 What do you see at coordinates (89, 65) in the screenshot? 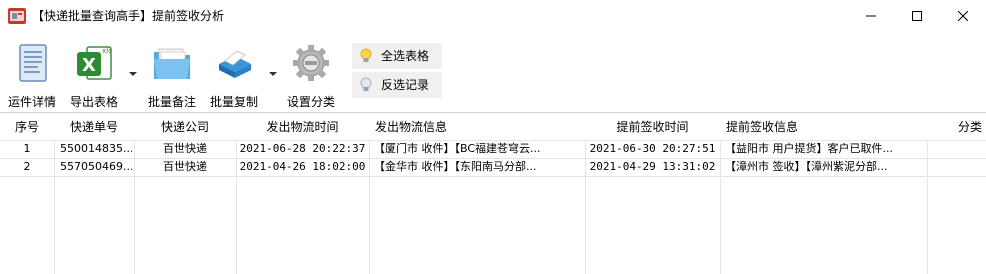
I see `svg-text: X` at bounding box center [89, 65].